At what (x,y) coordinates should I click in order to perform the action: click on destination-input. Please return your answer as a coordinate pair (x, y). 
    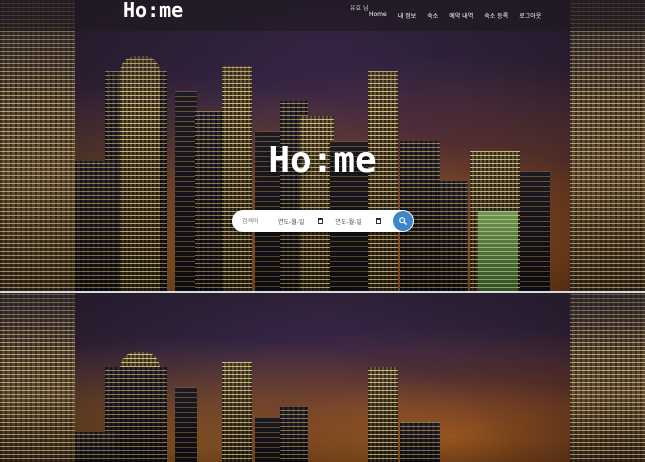
    Looking at the image, I should click on (254, 221).